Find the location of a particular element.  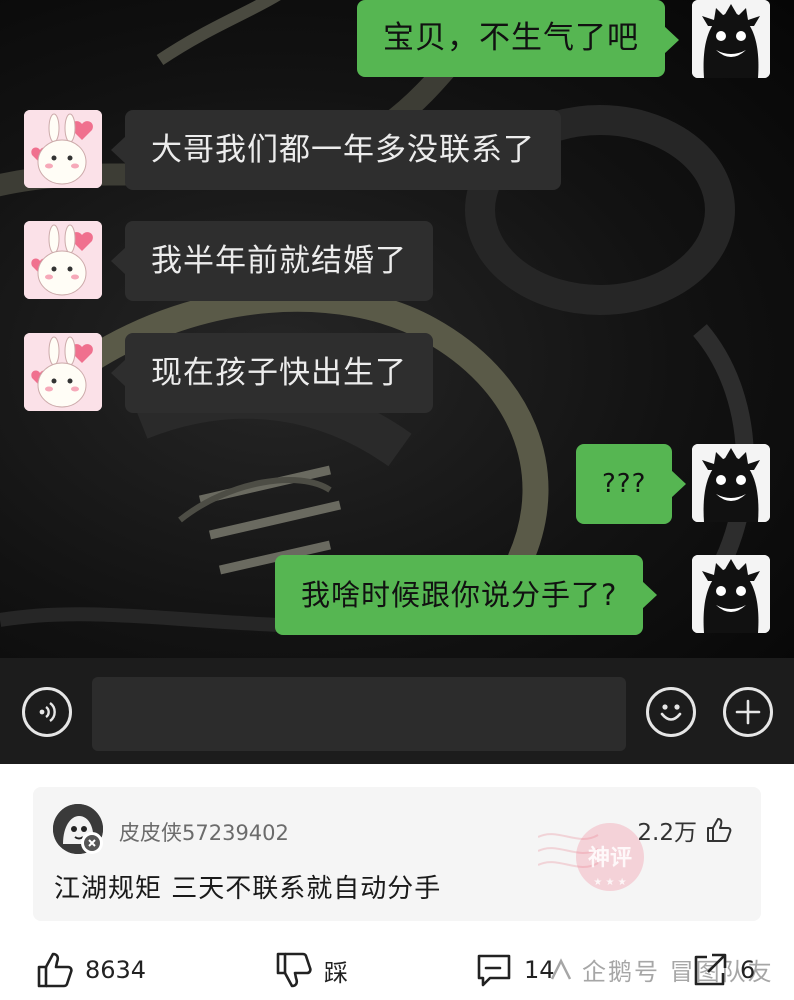

share-count: 6 is located at coordinates (748, 970).